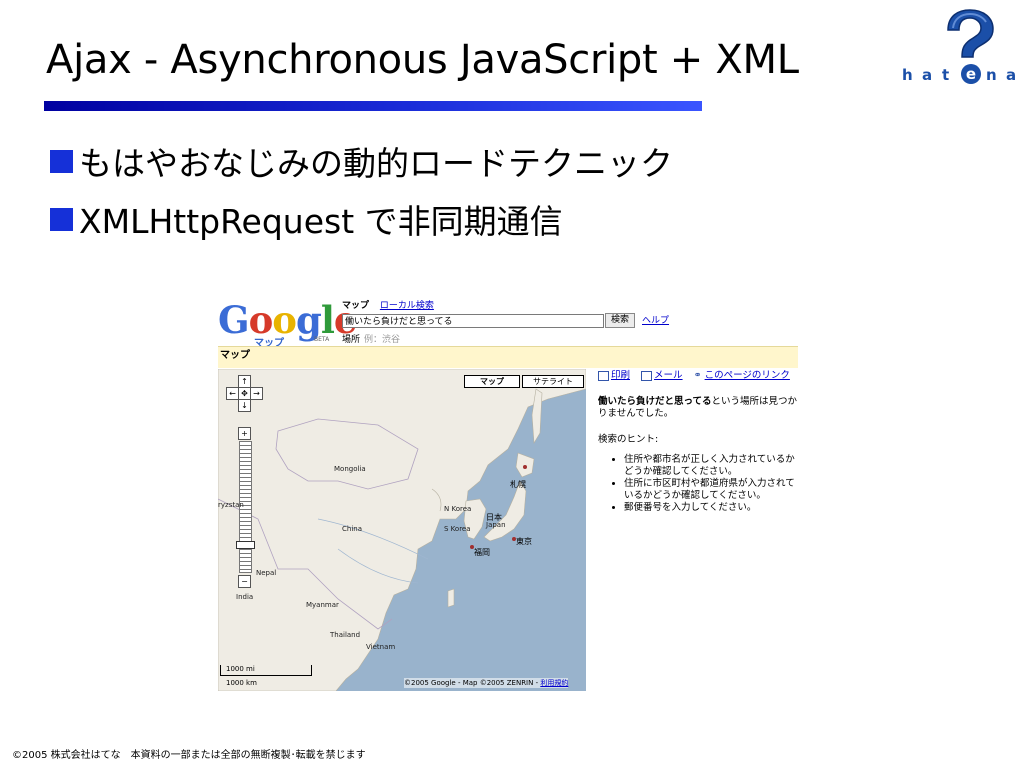 This screenshot has height=768, width=1024. Describe the element at coordinates (189, 755) in the screenshot. I see `footer-copyright: ©2005 株式会社はてな 本資料の一部または全部の無断複製･転載を禁じます` at that location.